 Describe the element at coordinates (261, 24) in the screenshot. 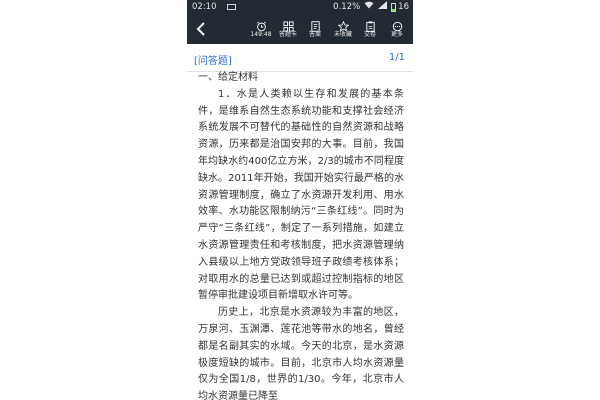

I see `alarm-clock-icon` at that location.